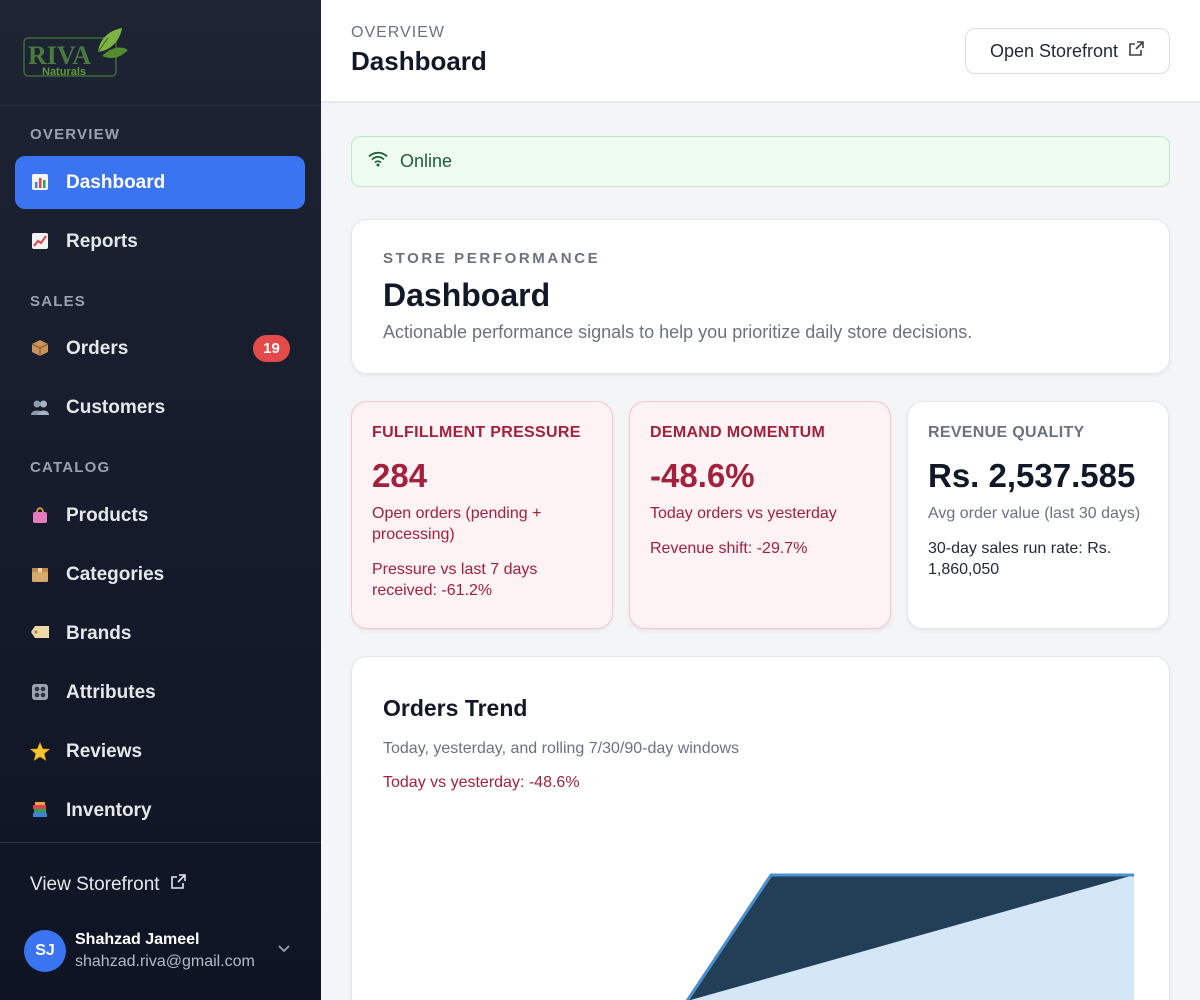  I want to click on kpi-value: -48.6%, so click(702, 475).